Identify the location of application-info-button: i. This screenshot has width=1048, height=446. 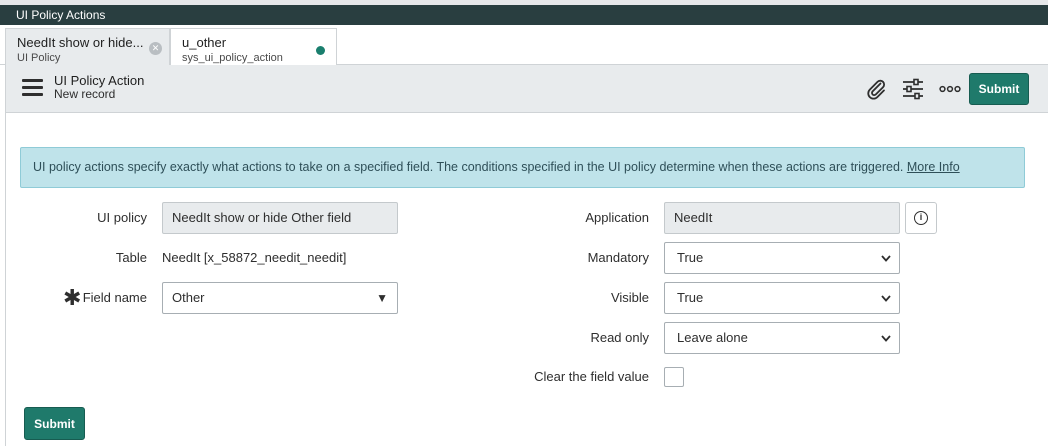
(921, 218).